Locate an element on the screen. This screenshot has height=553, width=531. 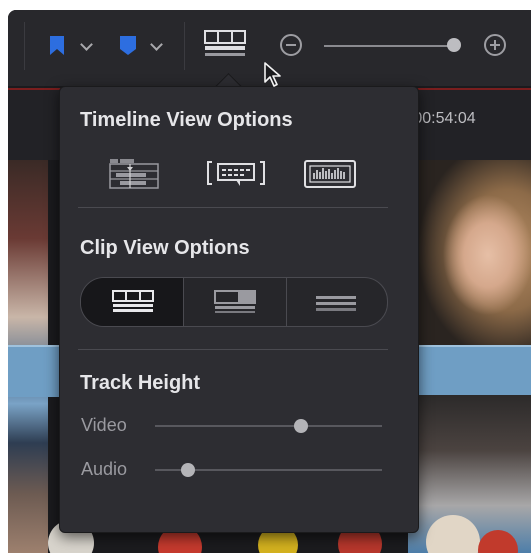
stacked-timelines-icon is located at coordinates (134, 174).